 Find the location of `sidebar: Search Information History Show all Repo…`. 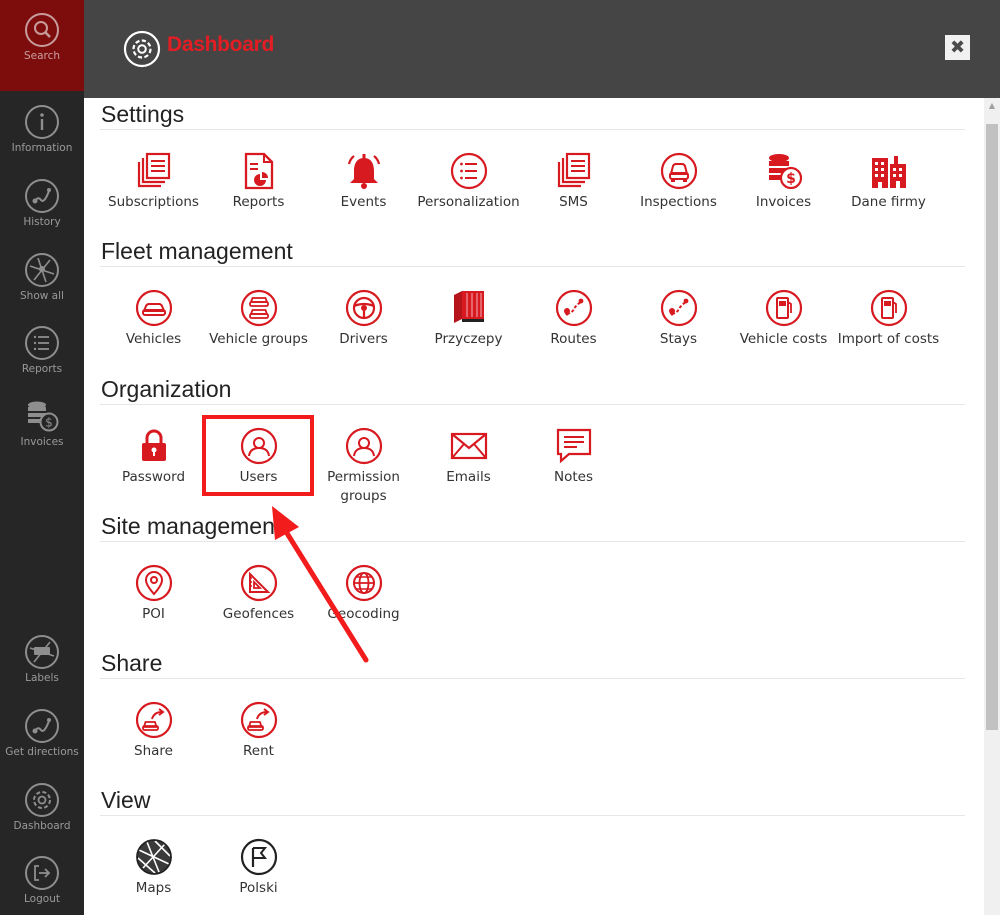

sidebar: Search Information History Show all Repo… is located at coordinates (42, 457).